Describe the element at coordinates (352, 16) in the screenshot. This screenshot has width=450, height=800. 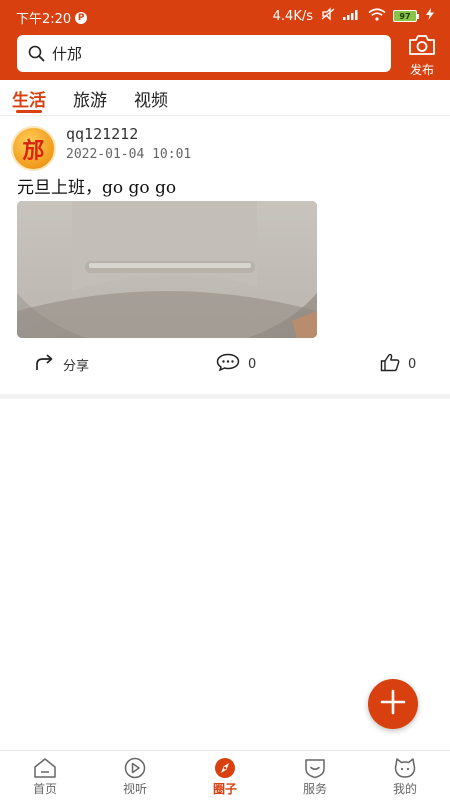
I see `signal-icon` at that location.